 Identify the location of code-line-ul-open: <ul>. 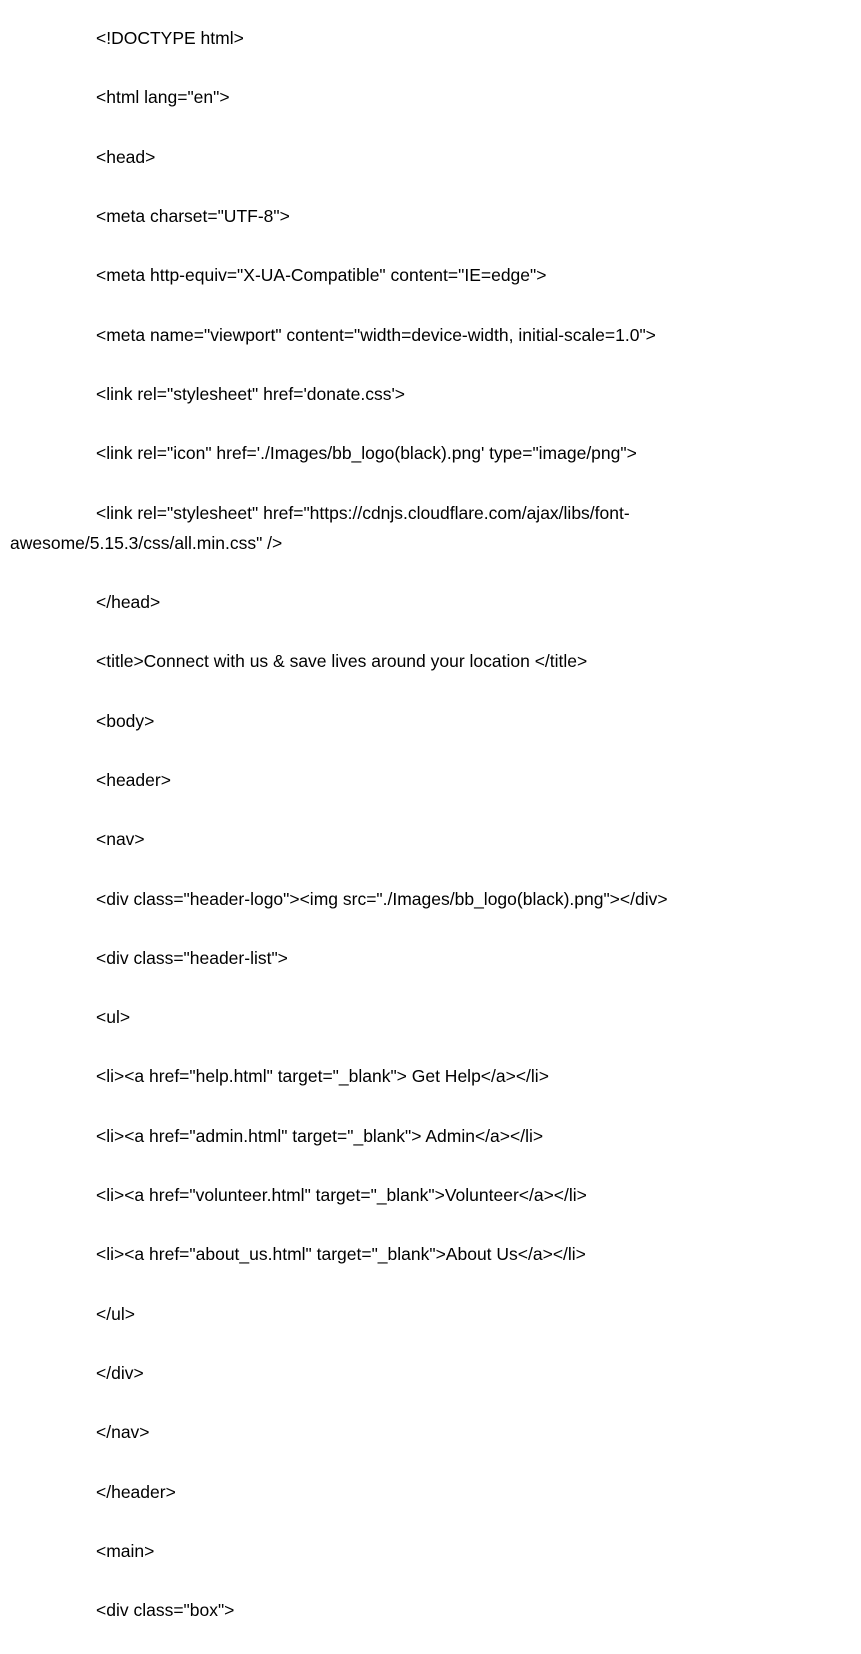
(113, 1017).